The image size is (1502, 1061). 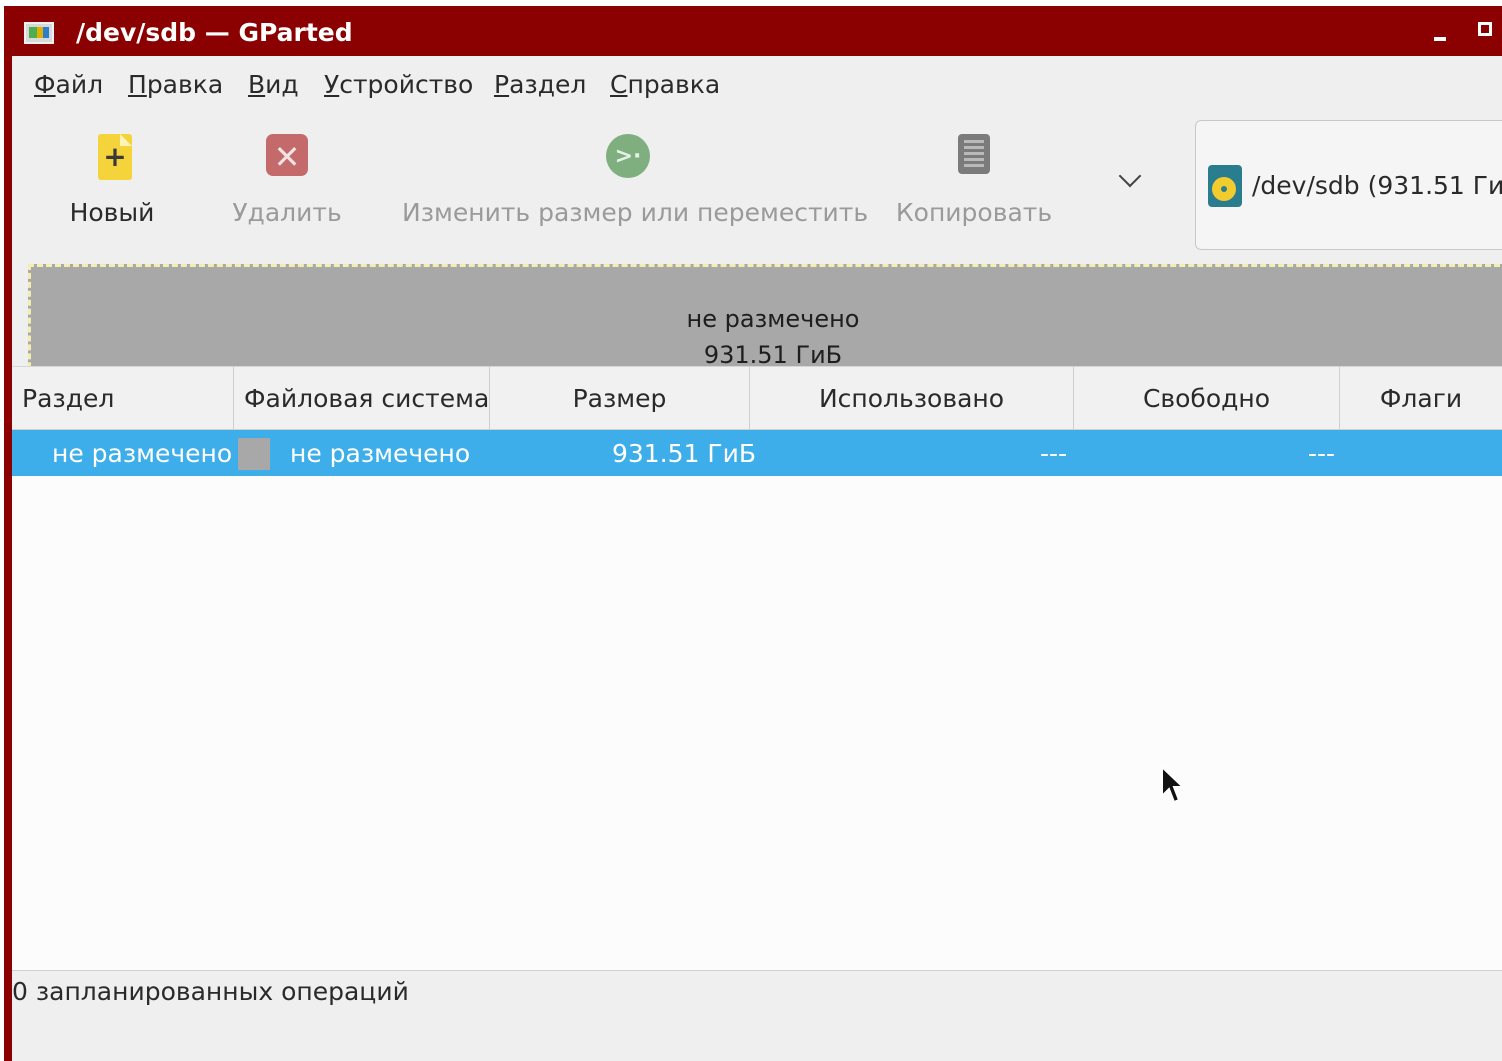 What do you see at coordinates (257, 84) in the screenshot?
I see `menu-view-mnemonic: В` at bounding box center [257, 84].